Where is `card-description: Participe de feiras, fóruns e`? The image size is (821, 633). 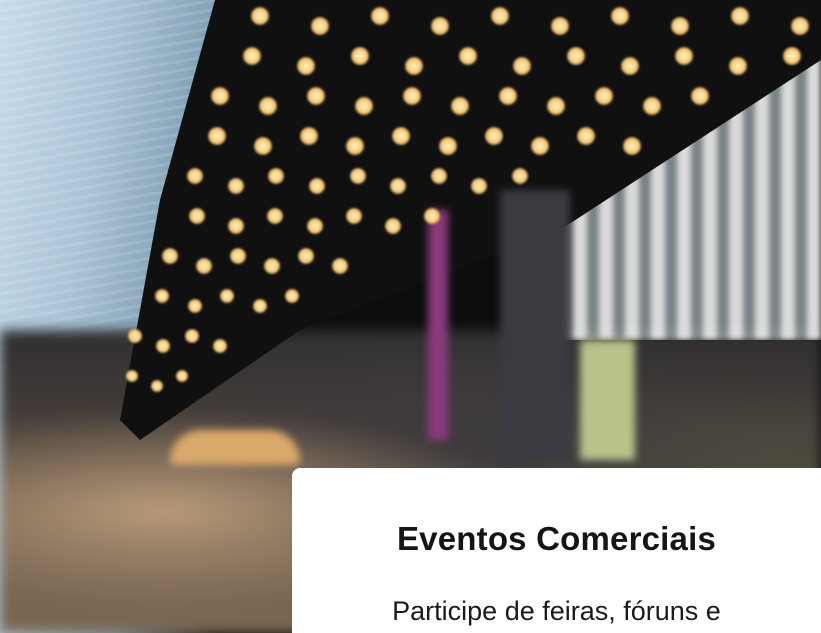 card-description: Participe de feiras, fóruns e is located at coordinates (556, 611).